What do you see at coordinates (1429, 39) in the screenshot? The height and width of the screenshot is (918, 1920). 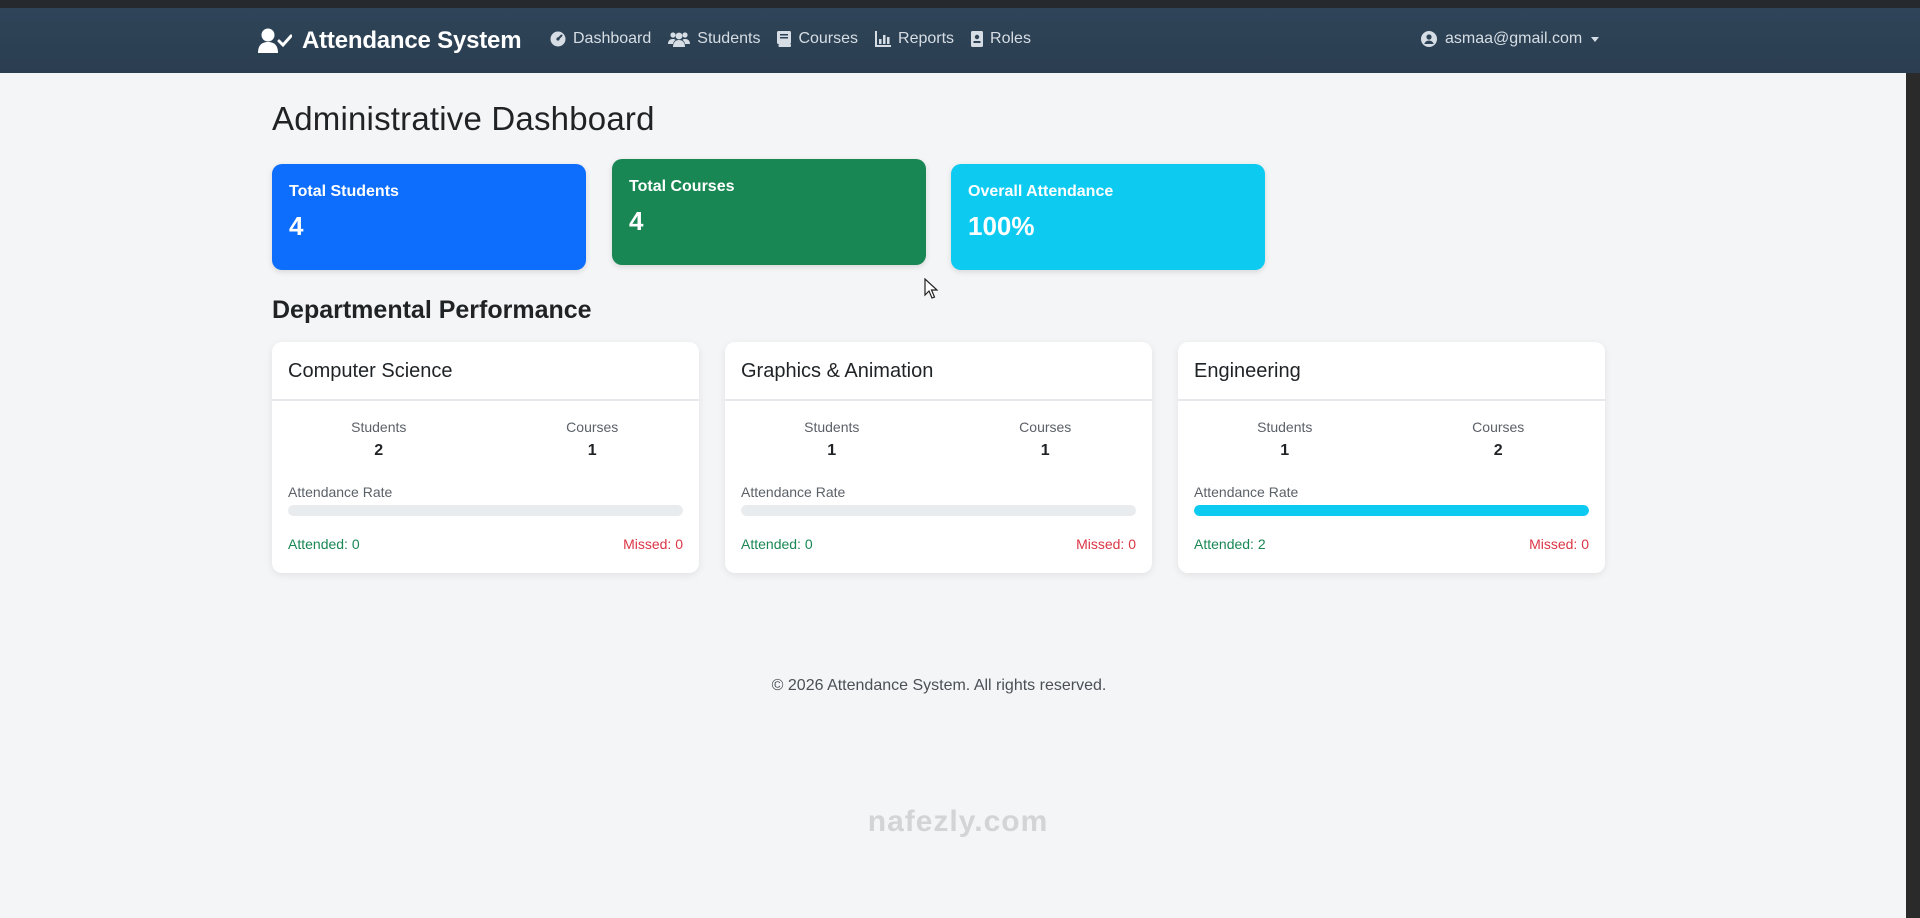 I see `user-circle-icon` at bounding box center [1429, 39].